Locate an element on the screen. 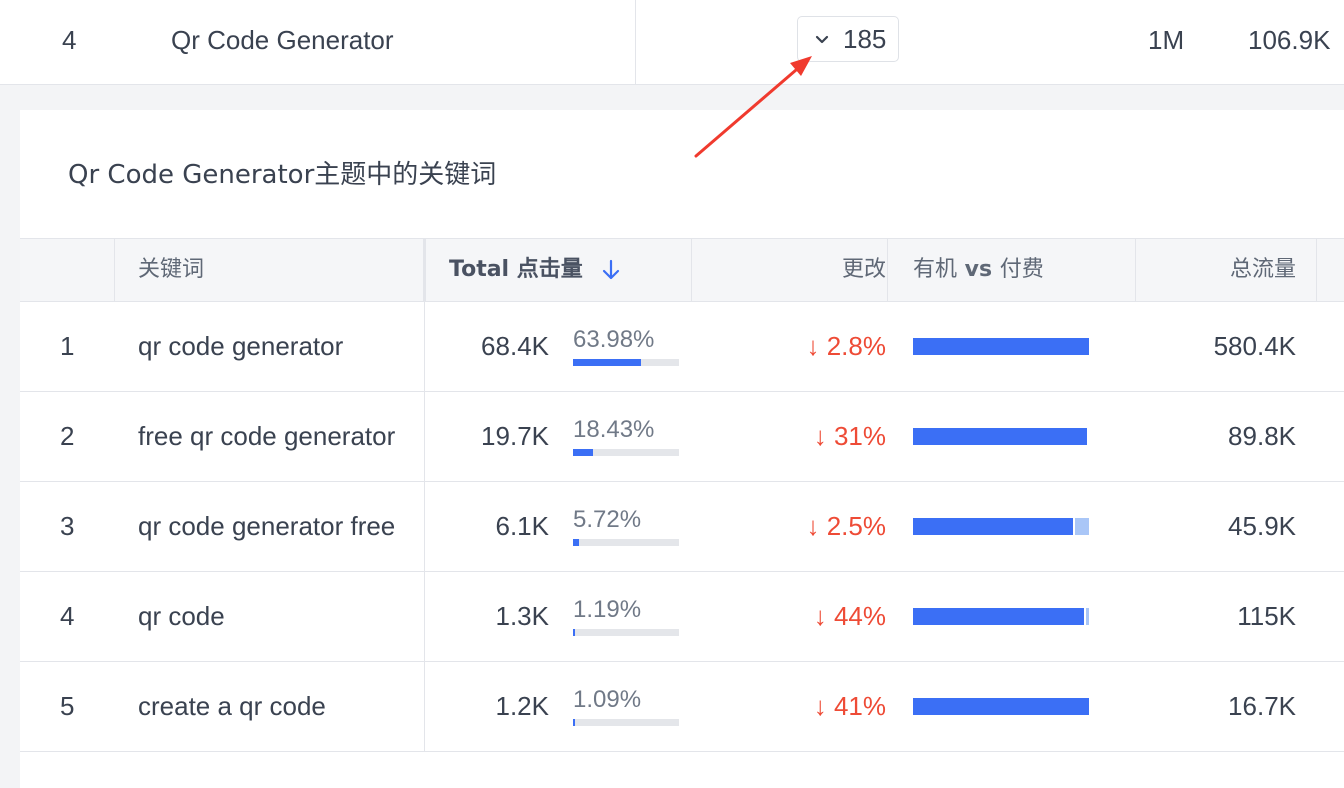  row-total-traffic: 580.4K is located at coordinates (1254, 346).